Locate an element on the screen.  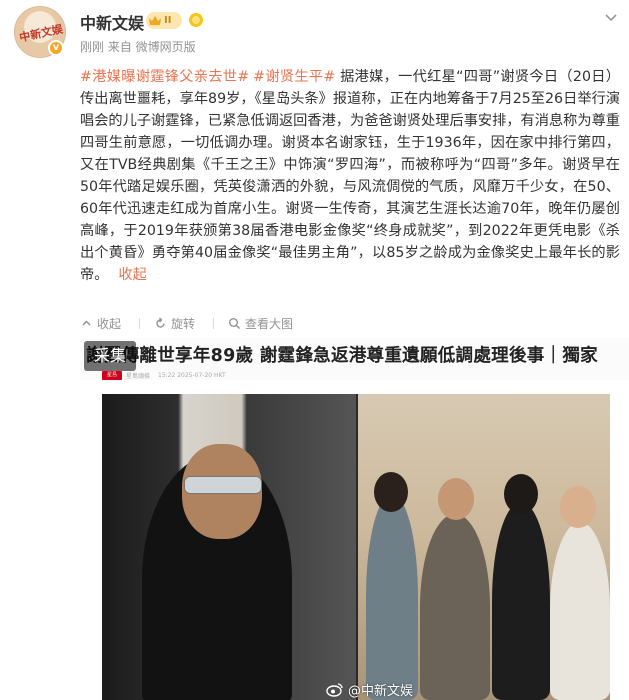
author-name: 中新文娱 is located at coordinates (112, 22).